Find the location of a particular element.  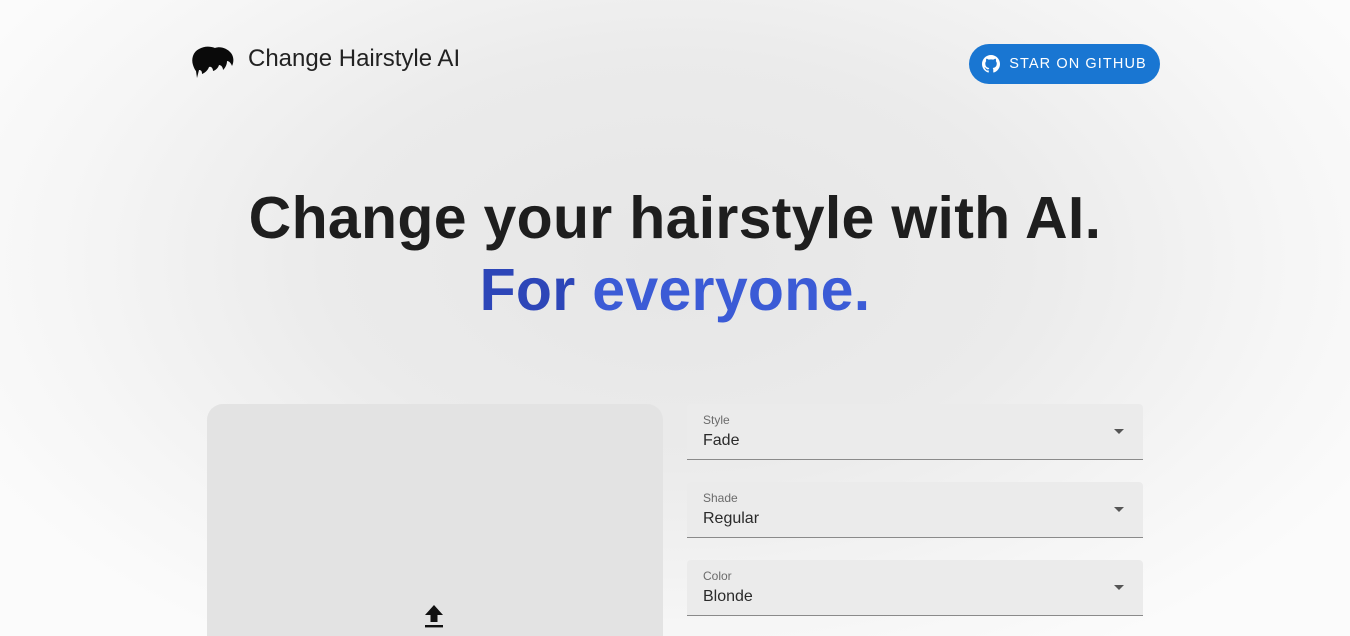

star-on-github-button: STAR ON GITHUB is located at coordinates (1064, 64).